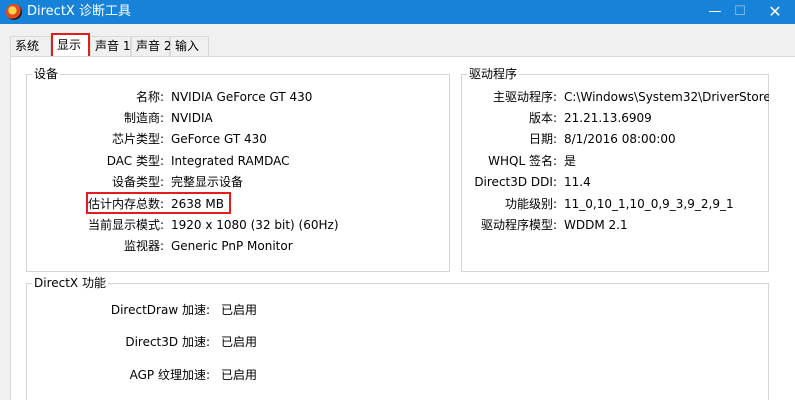 The width and height of the screenshot is (795, 400). I want to click on main-driver-value: C:\Windows\System32\DriverStore\Fil, so click(666, 97).